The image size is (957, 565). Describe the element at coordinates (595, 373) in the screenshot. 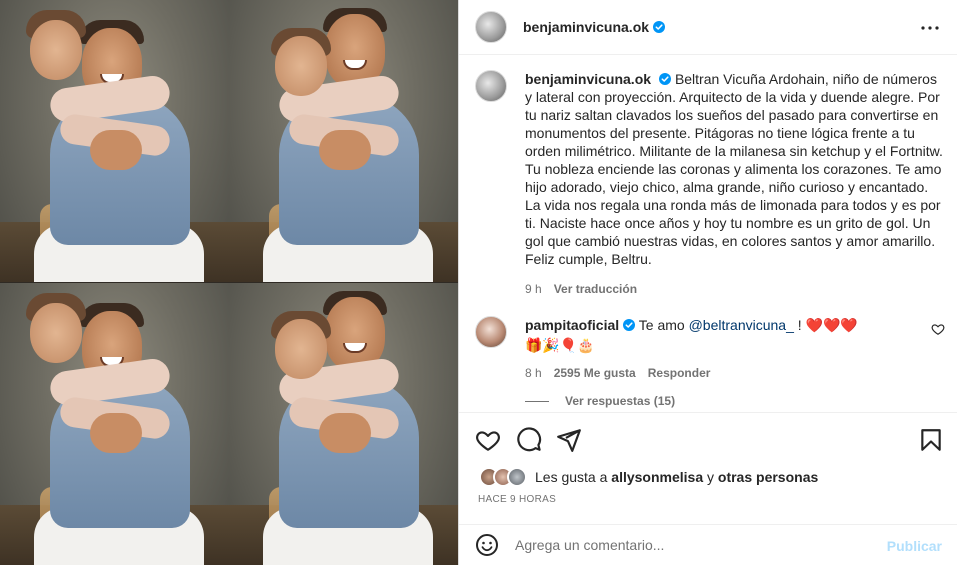

I see `comment-likes: 2595 Me gusta` at that location.